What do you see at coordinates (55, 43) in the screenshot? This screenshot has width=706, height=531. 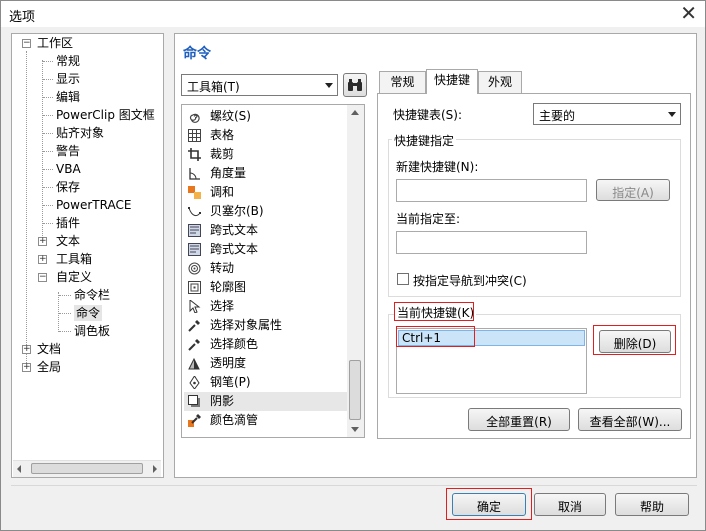 I see `tree-item-workspace: 工作区` at bounding box center [55, 43].